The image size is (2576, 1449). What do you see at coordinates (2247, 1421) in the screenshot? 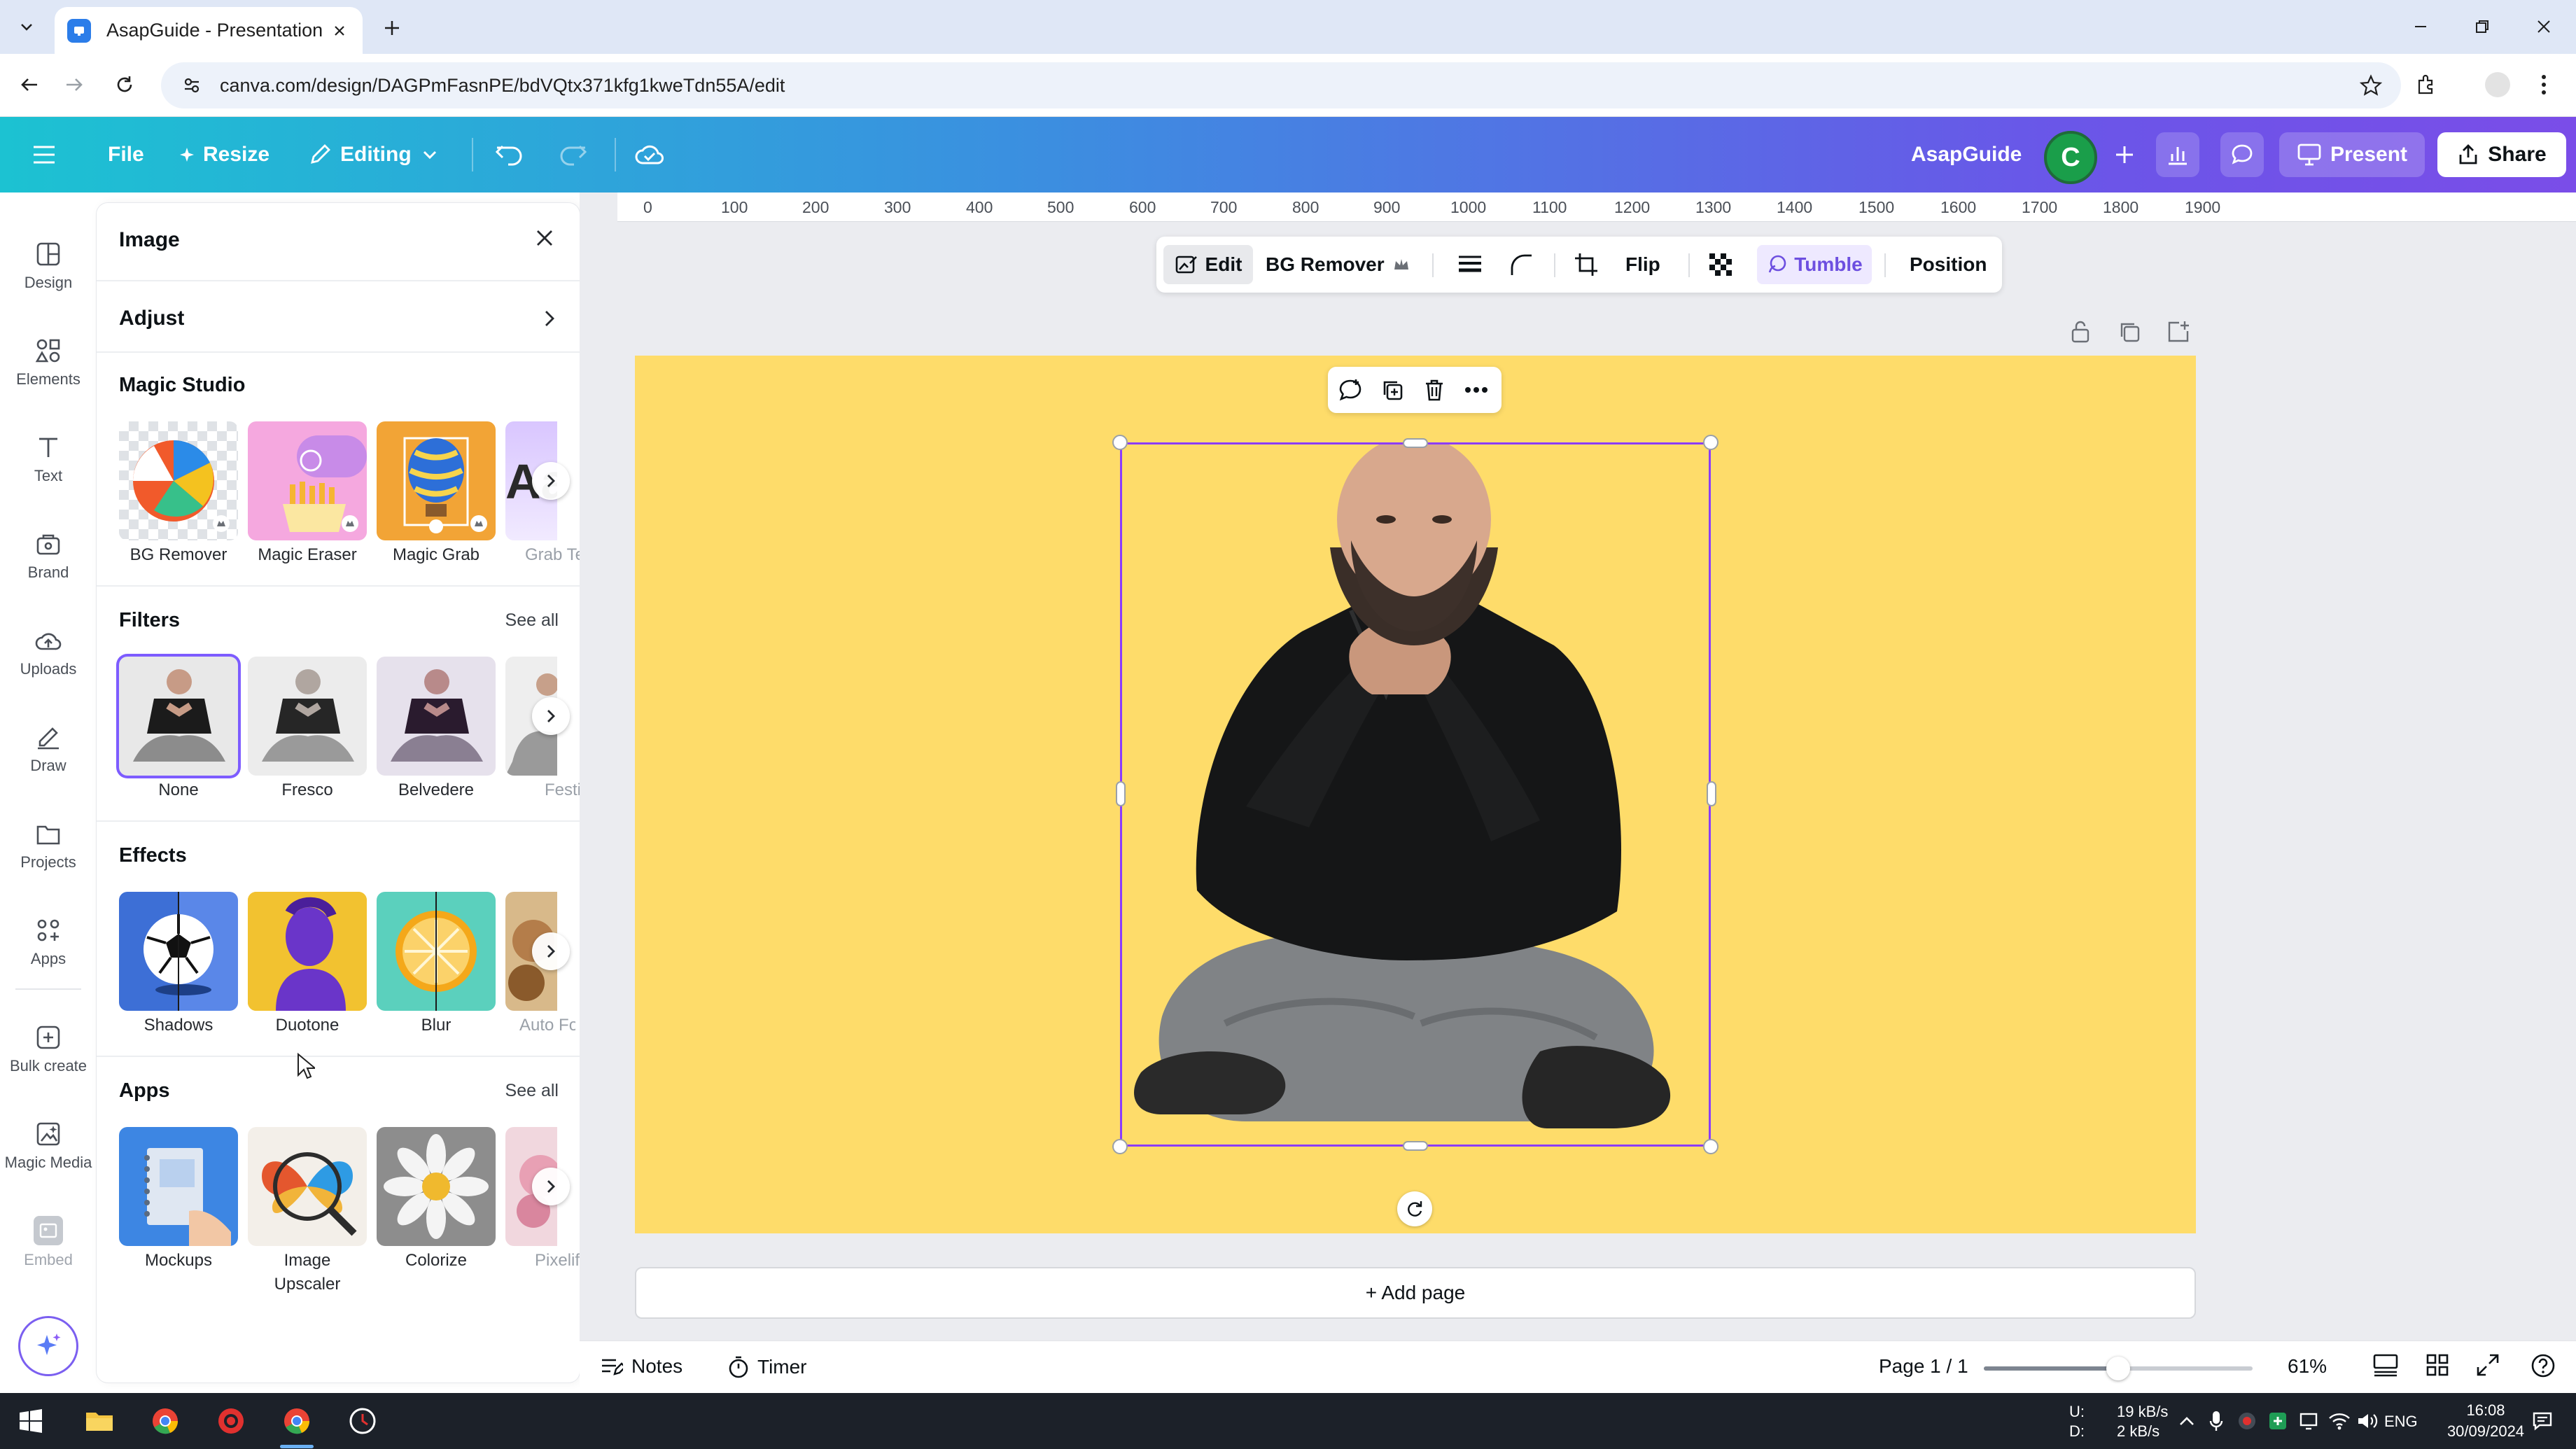
I see `record-tray-icon` at bounding box center [2247, 1421].